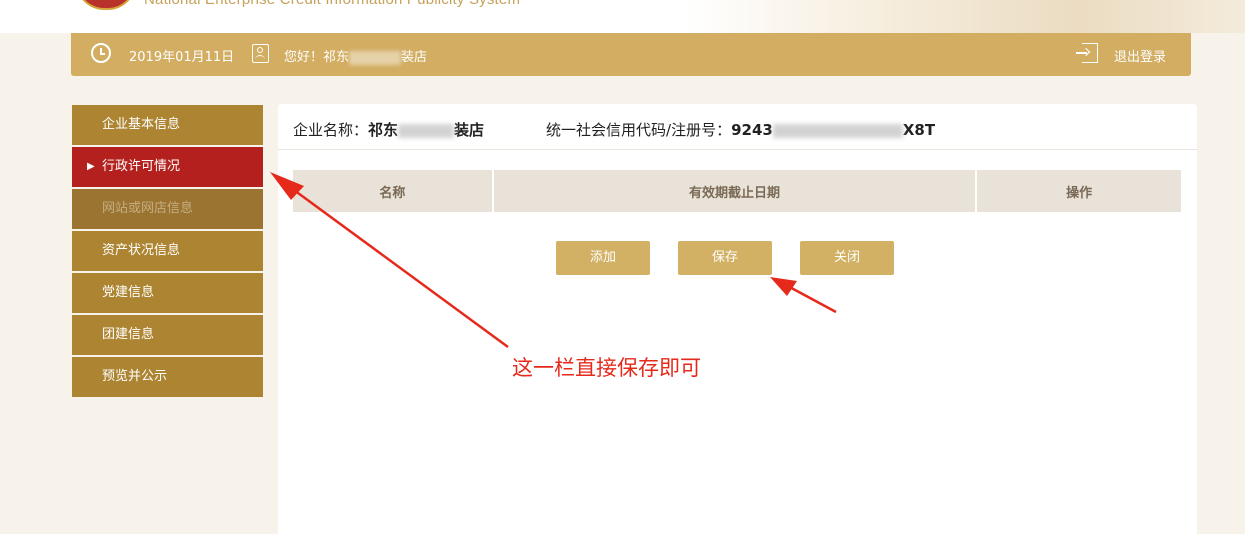 The height and width of the screenshot is (534, 1245). I want to click on clock-icon, so click(101, 53).